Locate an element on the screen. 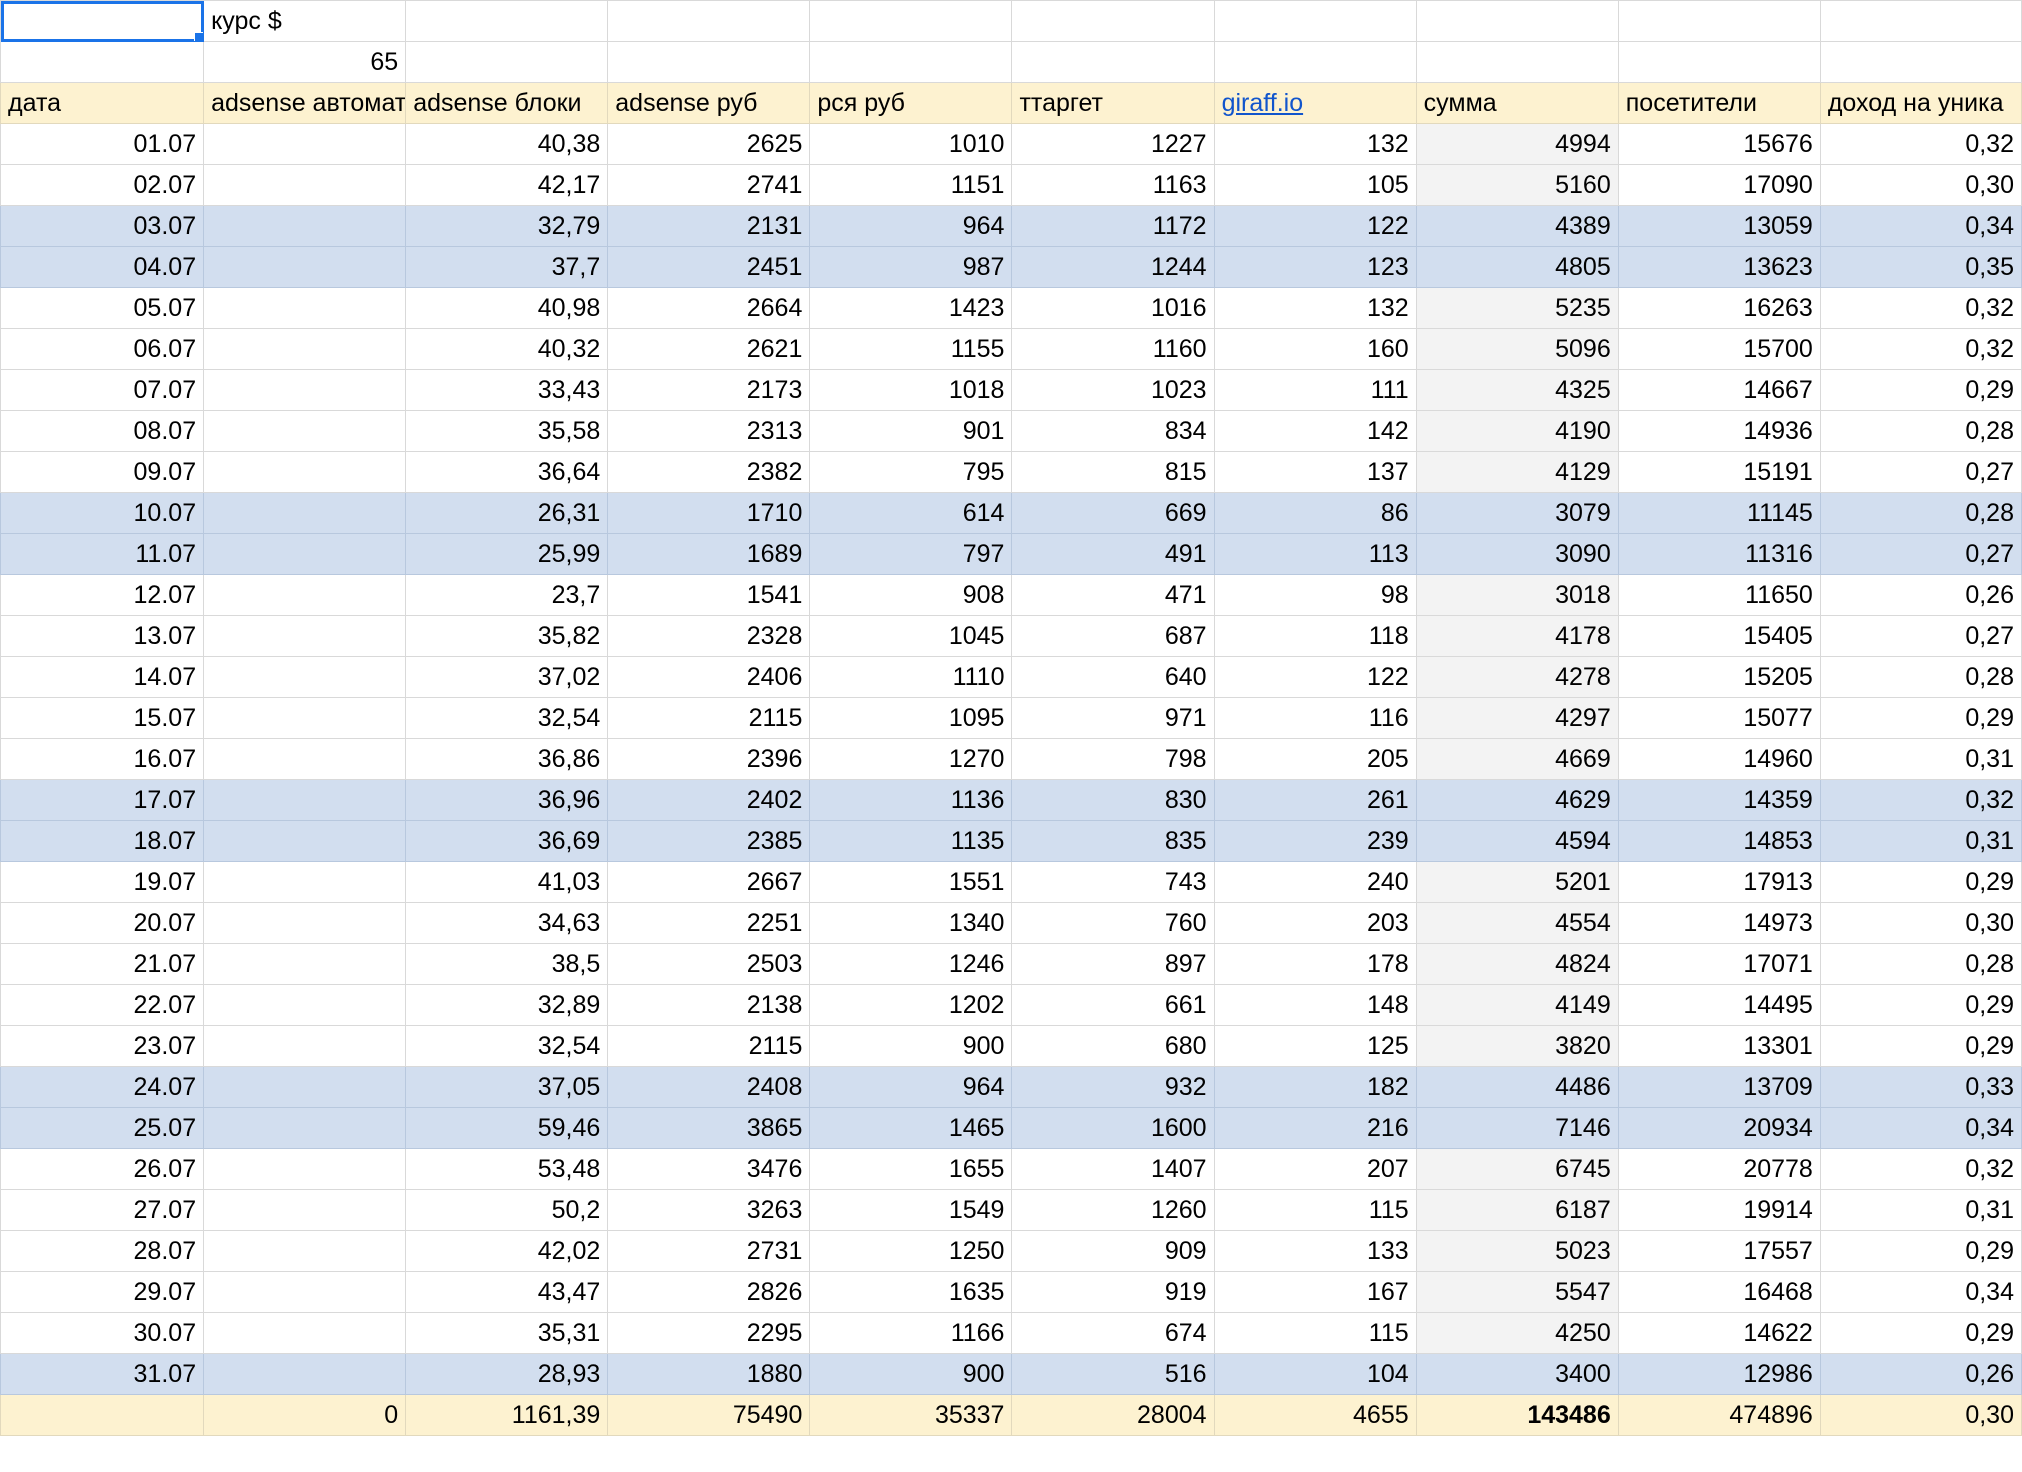 This screenshot has height=1472, width=2022. adsense-blocks-cell: 38,5 is located at coordinates (507, 964).